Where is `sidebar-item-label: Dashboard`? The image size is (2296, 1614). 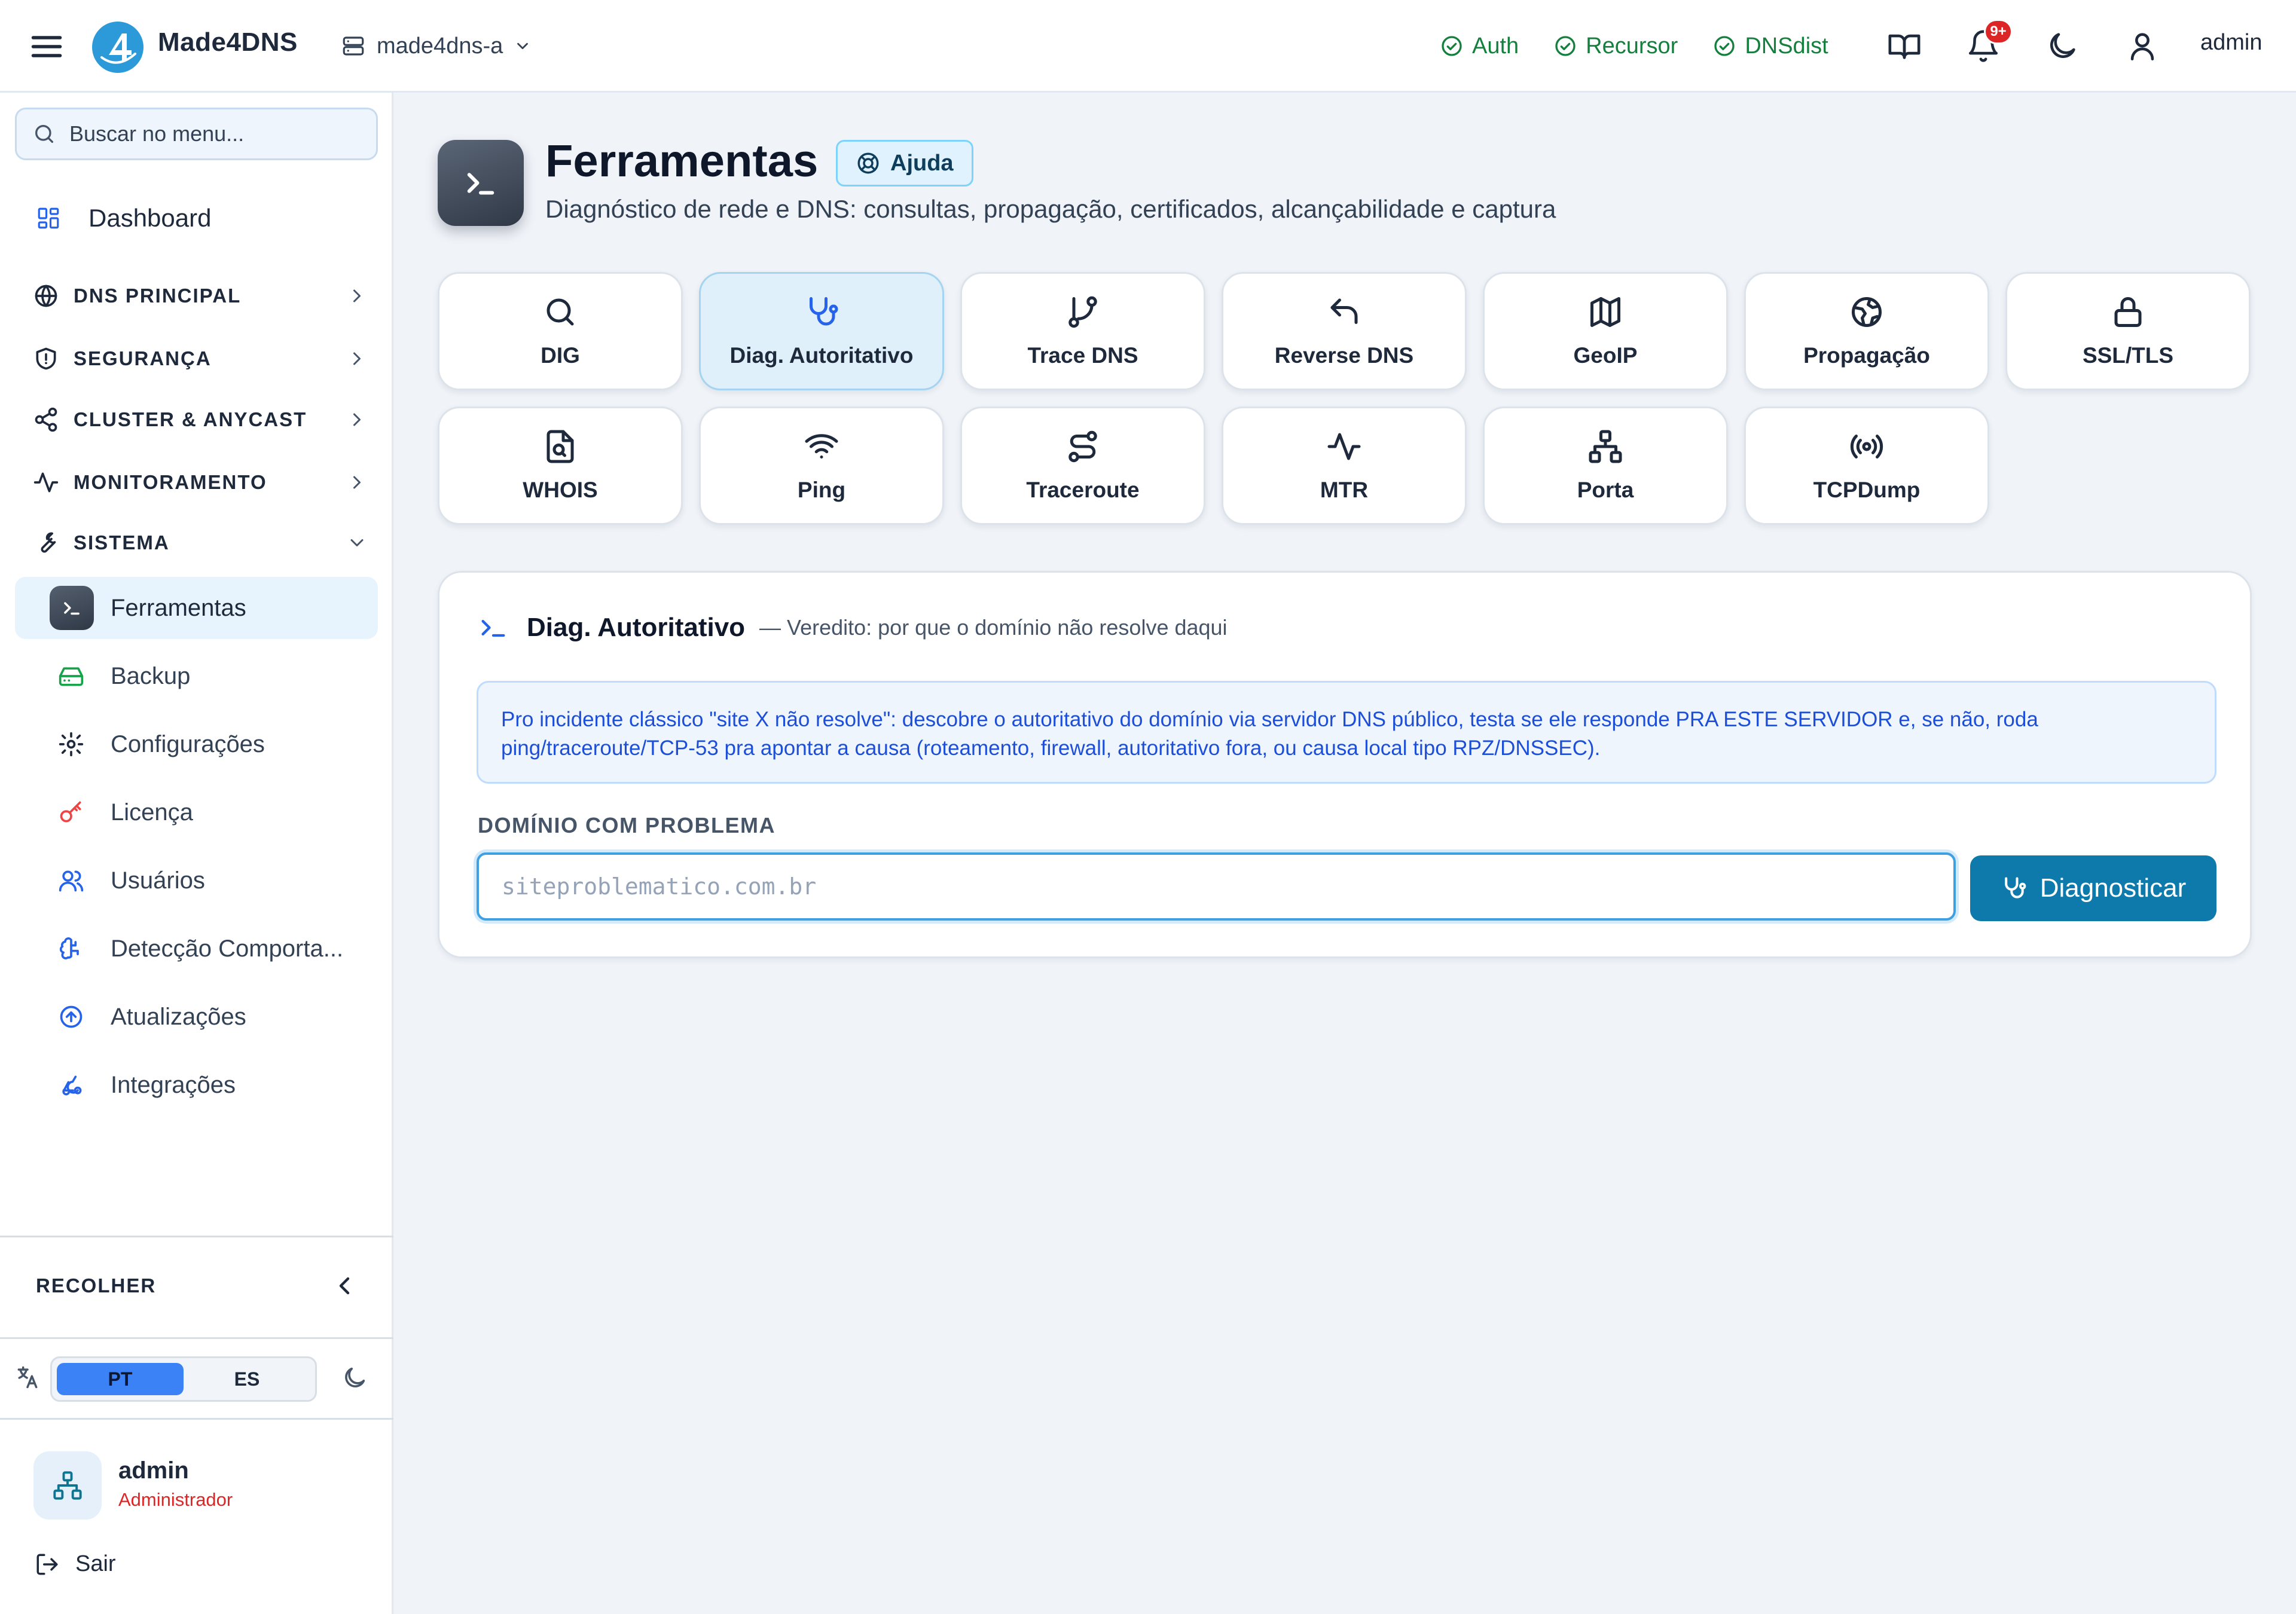
sidebar-item-label: Dashboard is located at coordinates (150, 218).